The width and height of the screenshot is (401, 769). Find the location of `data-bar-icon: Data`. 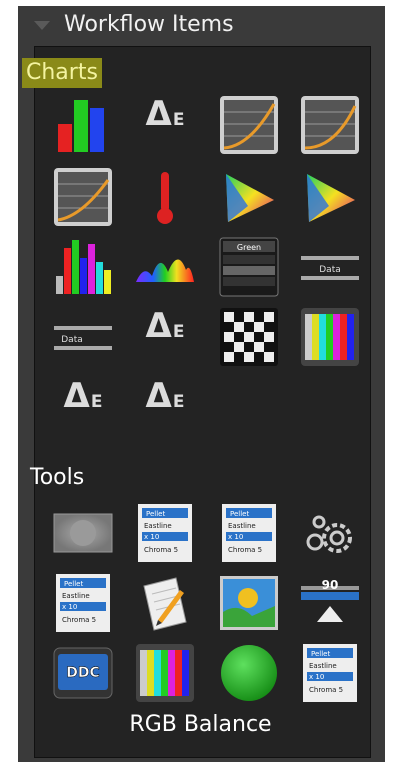

data-bar-icon: Data is located at coordinates (330, 267).